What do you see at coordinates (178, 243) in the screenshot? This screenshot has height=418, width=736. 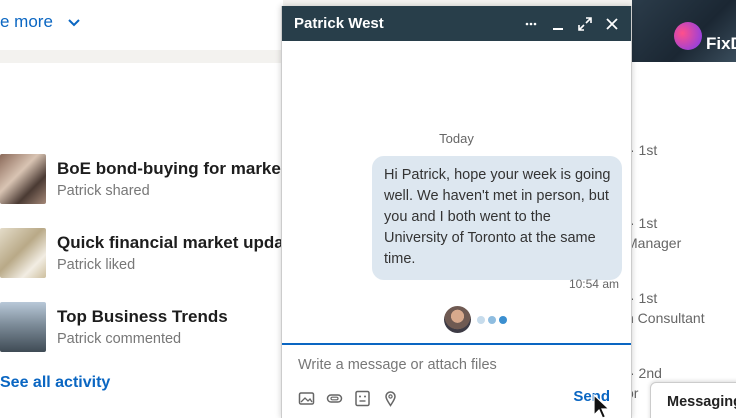 I see `activity-title: Quick financial market update` at bounding box center [178, 243].